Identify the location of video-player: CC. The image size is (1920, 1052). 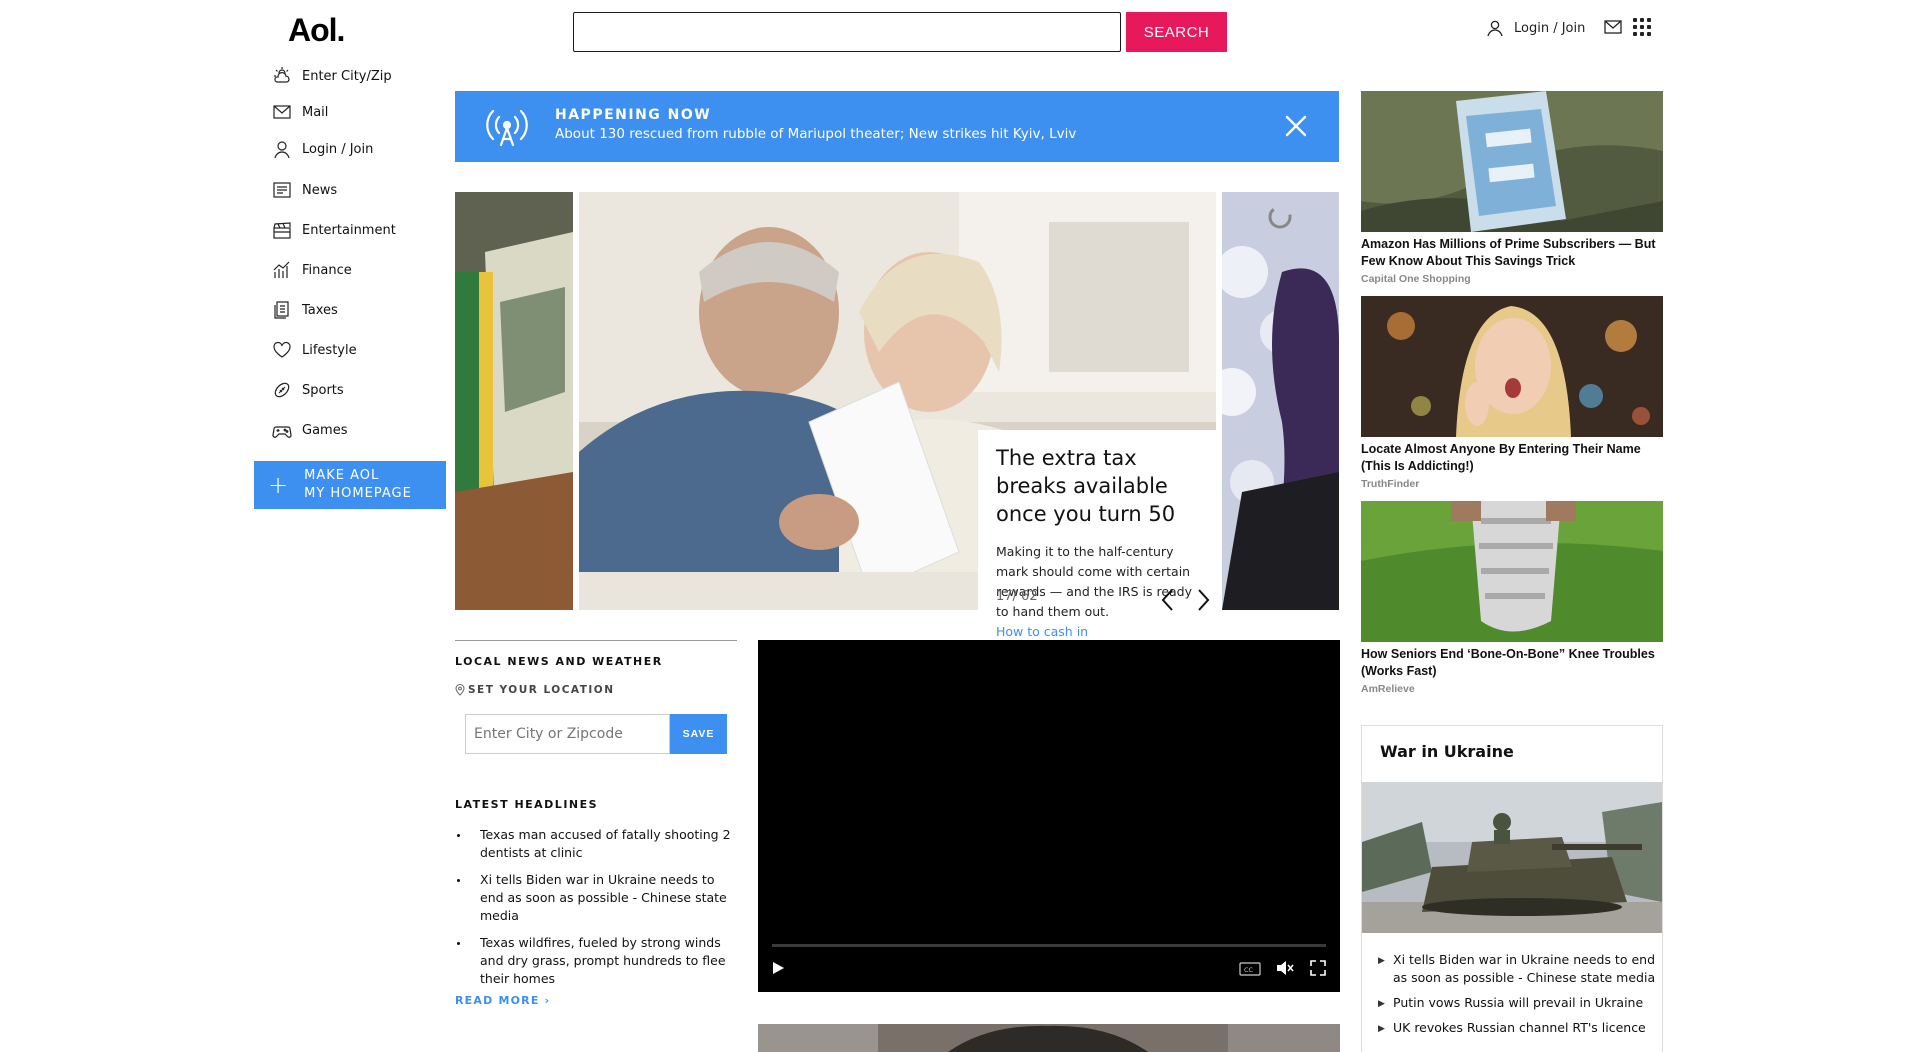
(1049, 816).